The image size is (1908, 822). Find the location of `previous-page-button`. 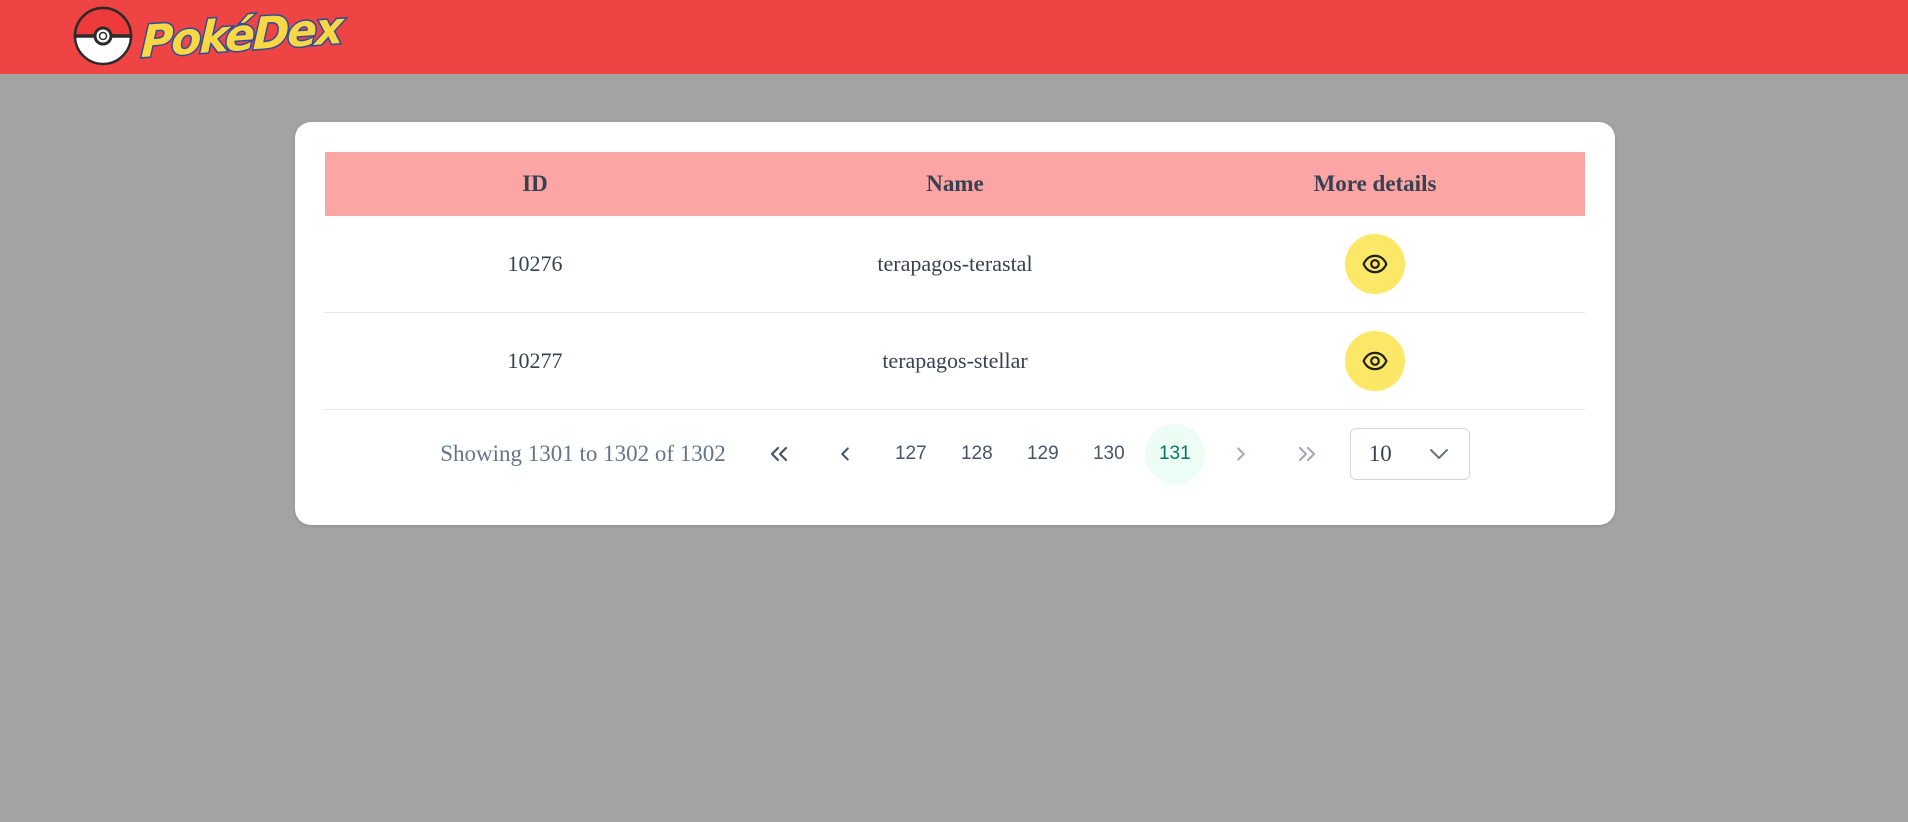

previous-page-button is located at coordinates (845, 454).